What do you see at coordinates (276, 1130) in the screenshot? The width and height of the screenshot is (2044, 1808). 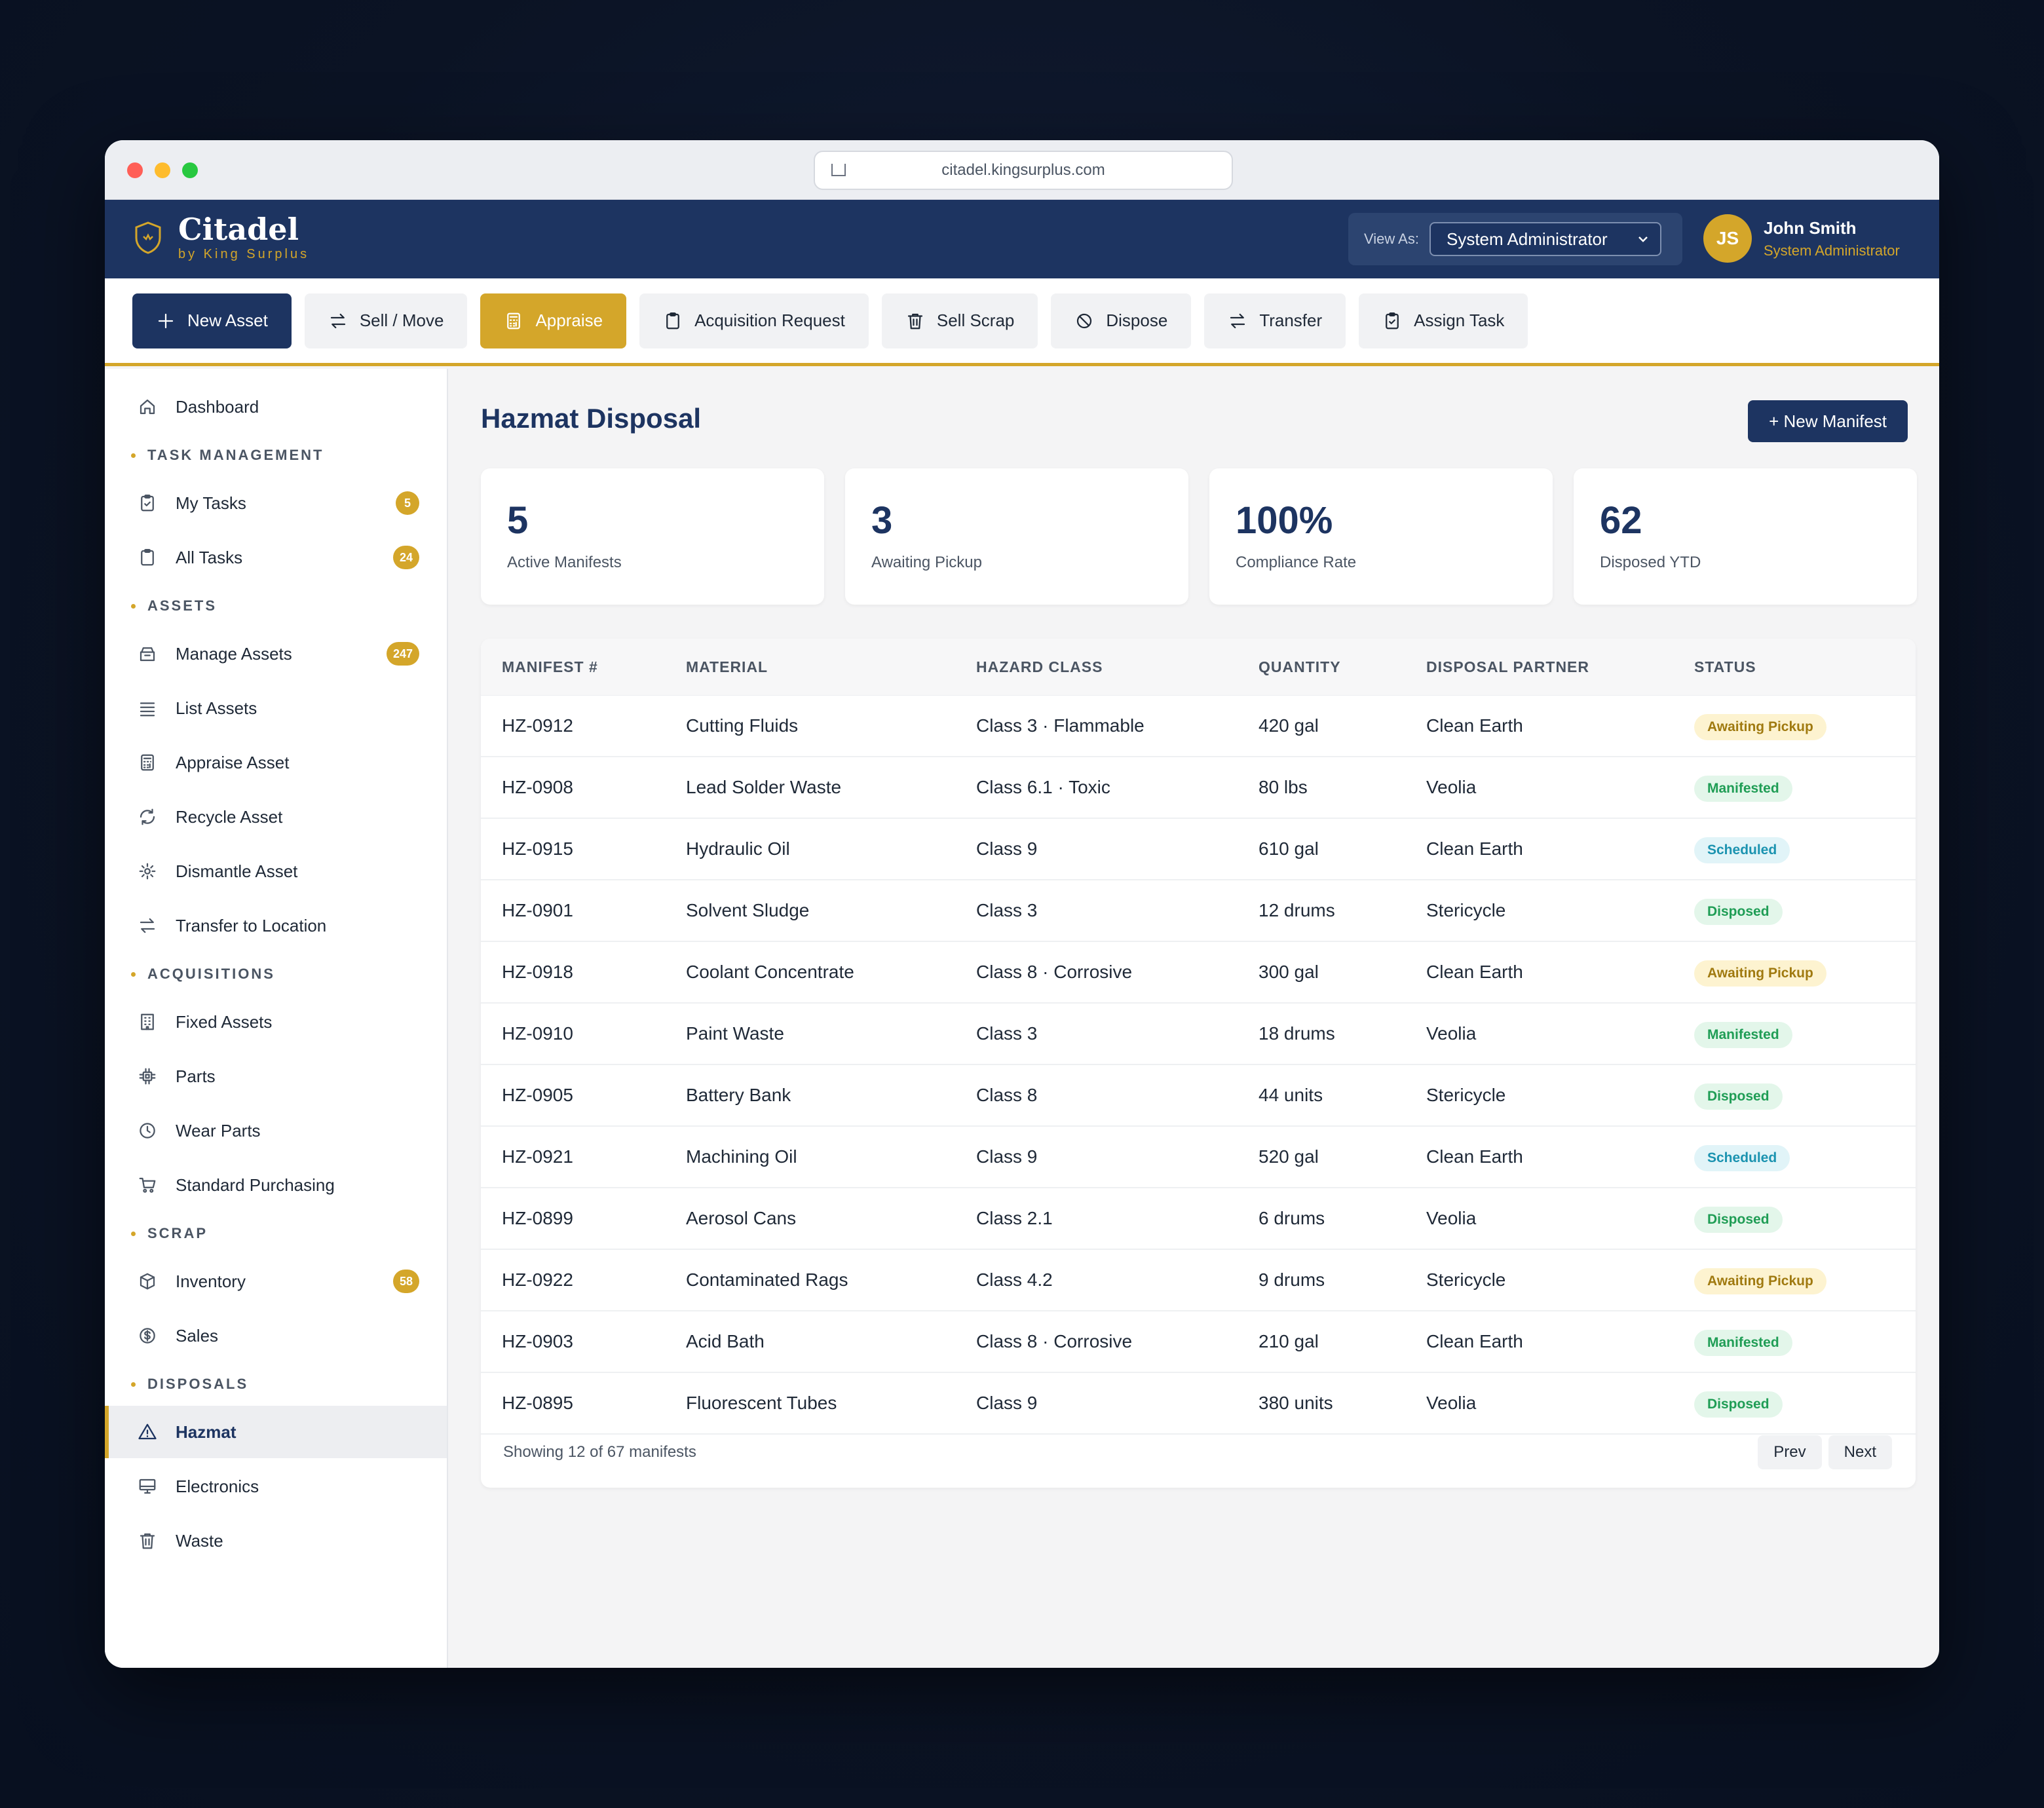 I see `sidebar-item-wear-parts: Wear Parts` at bounding box center [276, 1130].